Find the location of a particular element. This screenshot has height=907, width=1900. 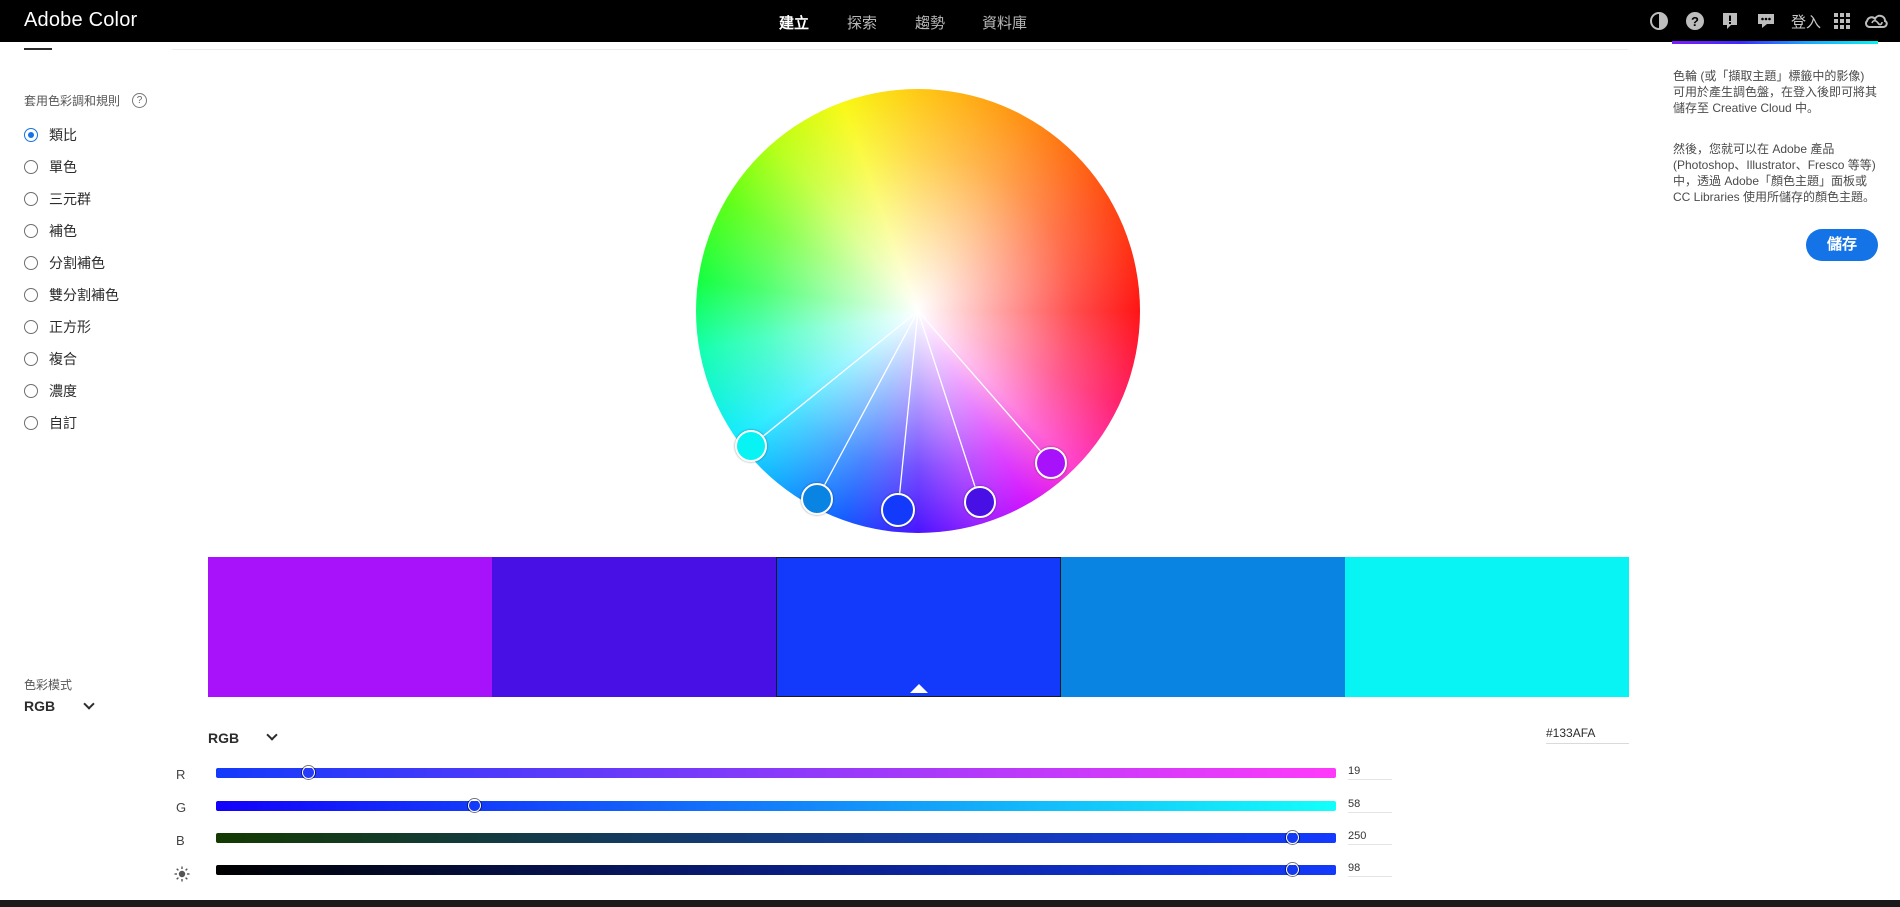

rule-label: 複合 is located at coordinates (63, 359).